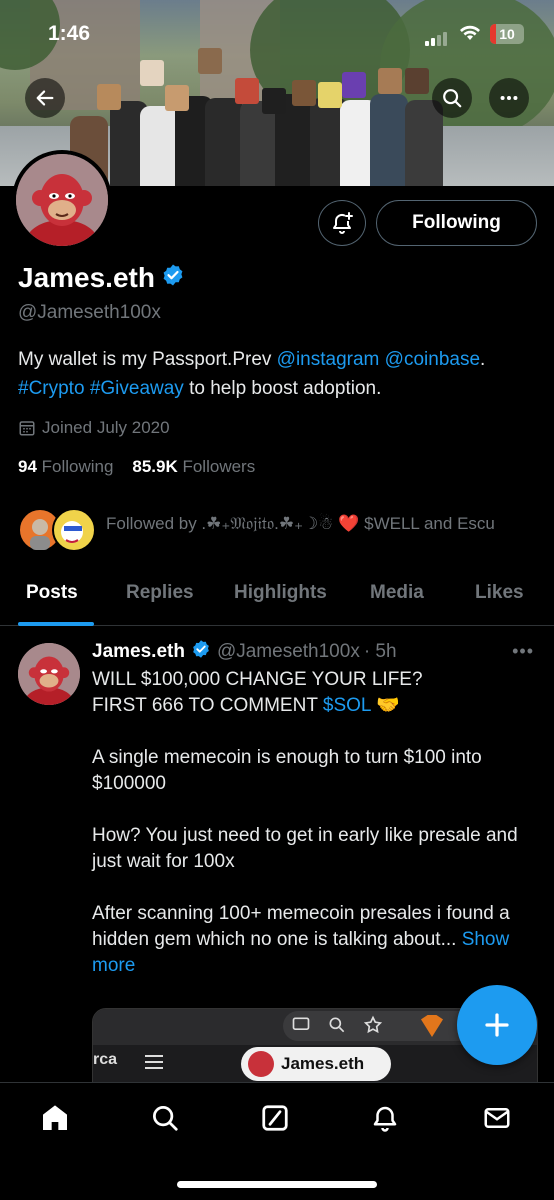 This screenshot has height=1200, width=554. I want to click on follower-avatar, so click(74, 530).